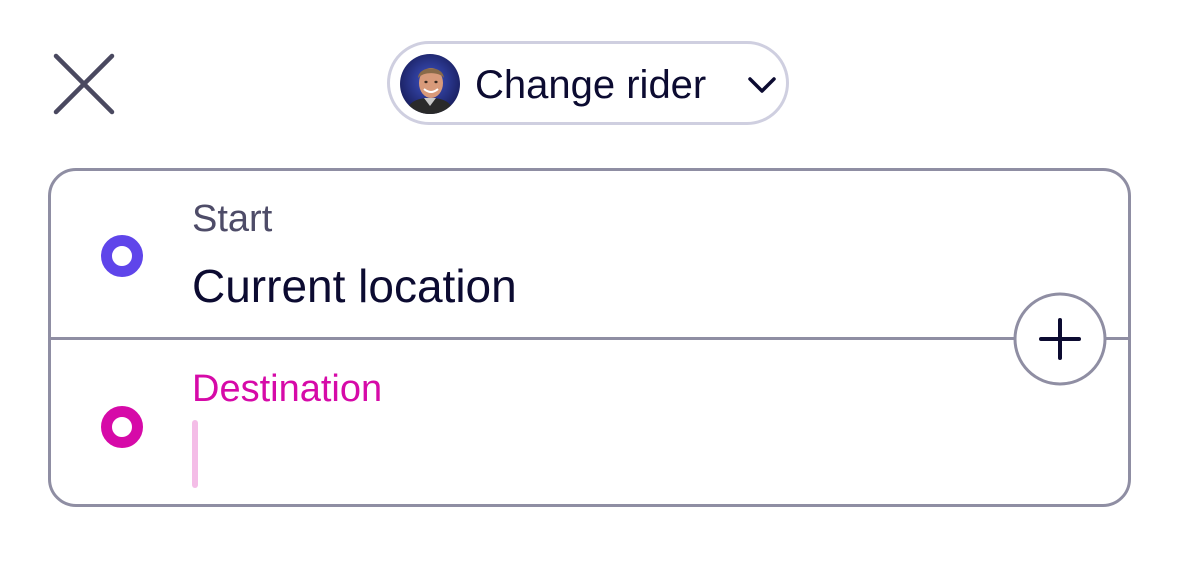  Describe the element at coordinates (232, 219) in the screenshot. I see `start-label: Start` at that location.